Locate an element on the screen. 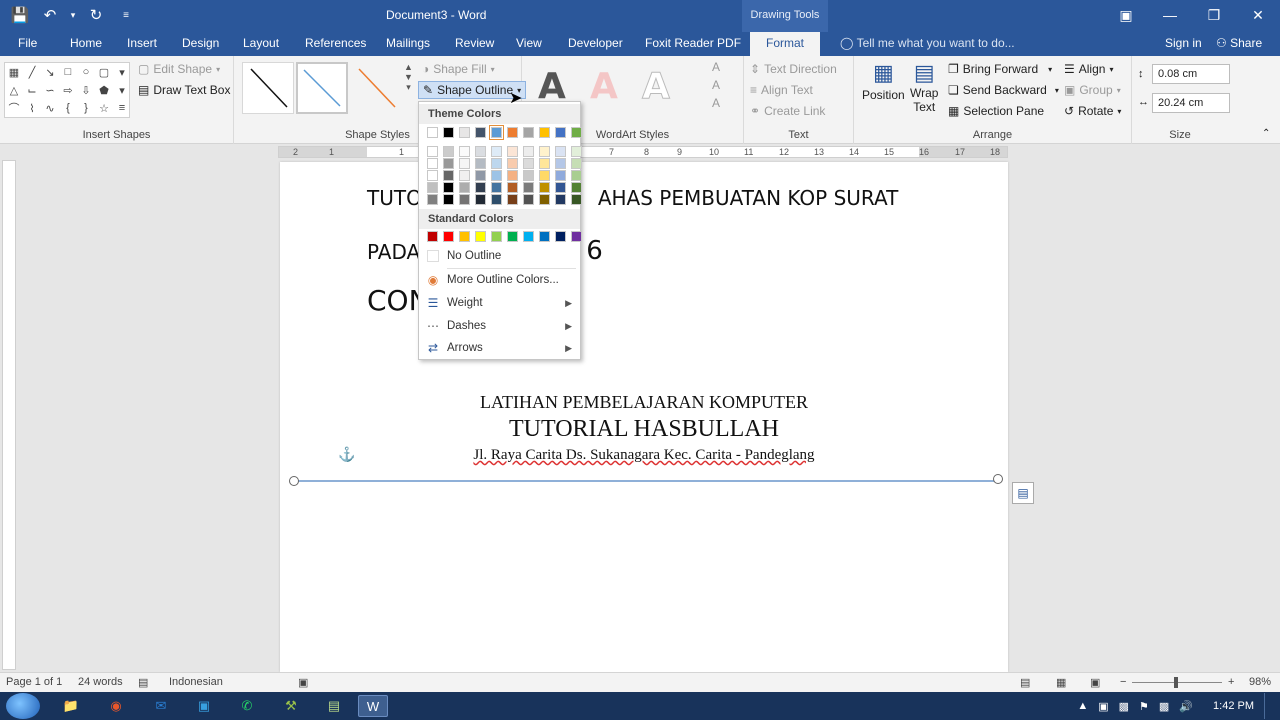 This screenshot has height=720, width=1280. ribbon-display-options-icon: ▣ is located at coordinates (1126, 15).